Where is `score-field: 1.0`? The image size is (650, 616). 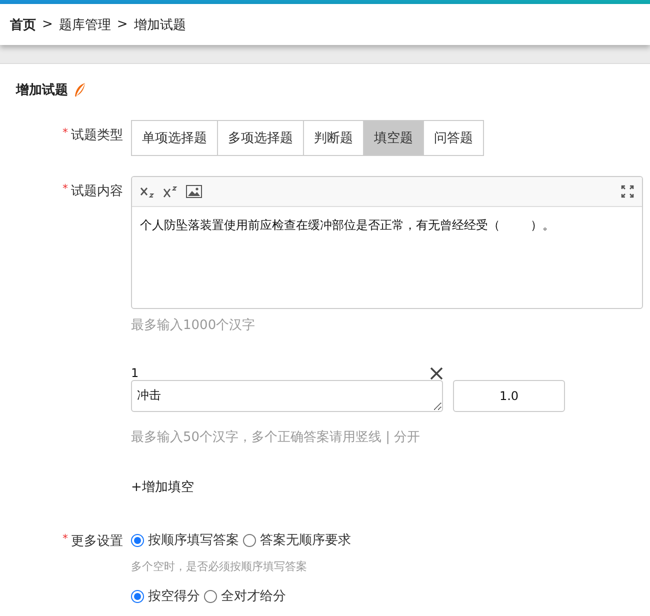 score-field: 1.0 is located at coordinates (509, 396).